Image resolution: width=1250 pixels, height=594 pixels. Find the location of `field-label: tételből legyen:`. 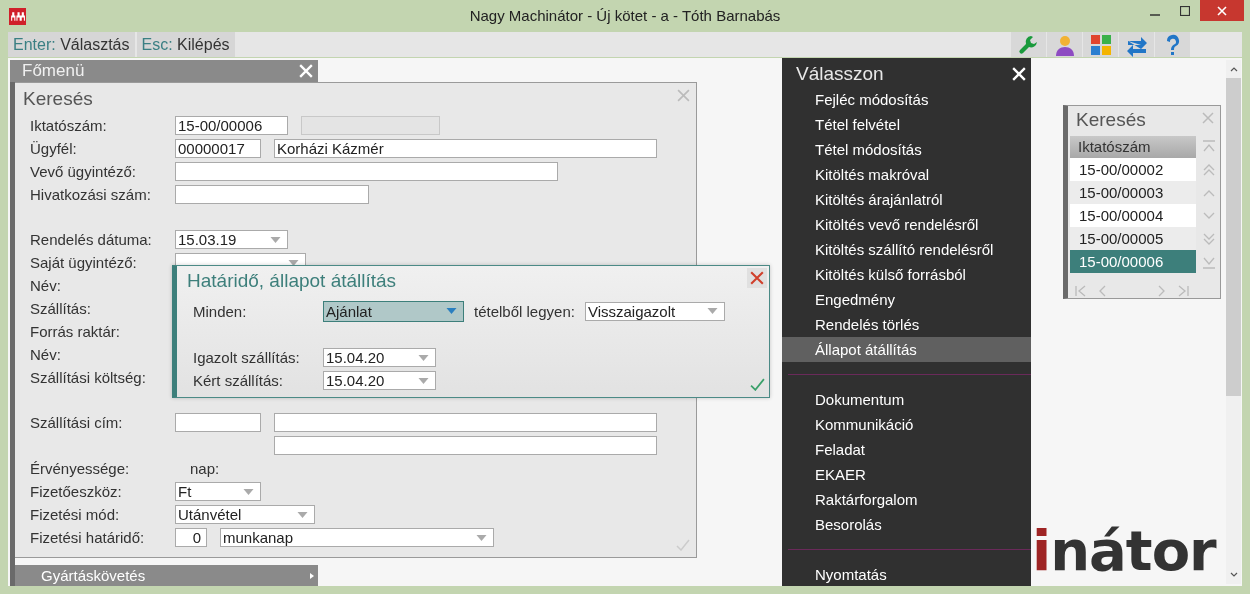

field-label: tételből legyen: is located at coordinates (524, 311).